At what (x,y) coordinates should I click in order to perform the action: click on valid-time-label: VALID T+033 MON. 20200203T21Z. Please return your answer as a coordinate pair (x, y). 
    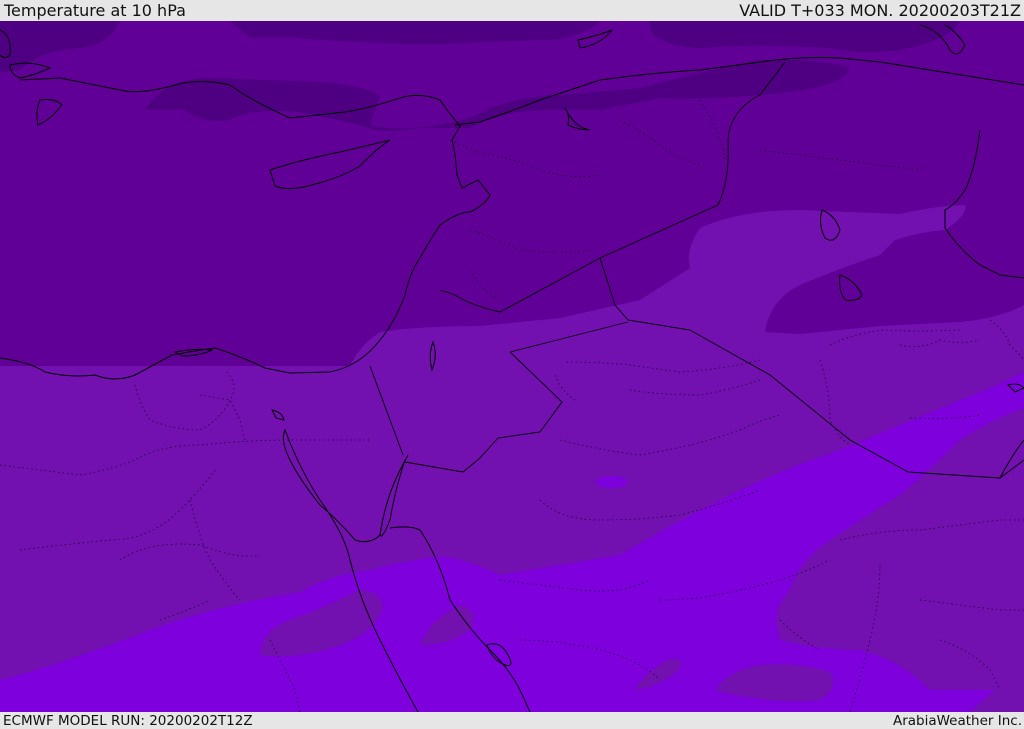
    Looking at the image, I should click on (880, 10).